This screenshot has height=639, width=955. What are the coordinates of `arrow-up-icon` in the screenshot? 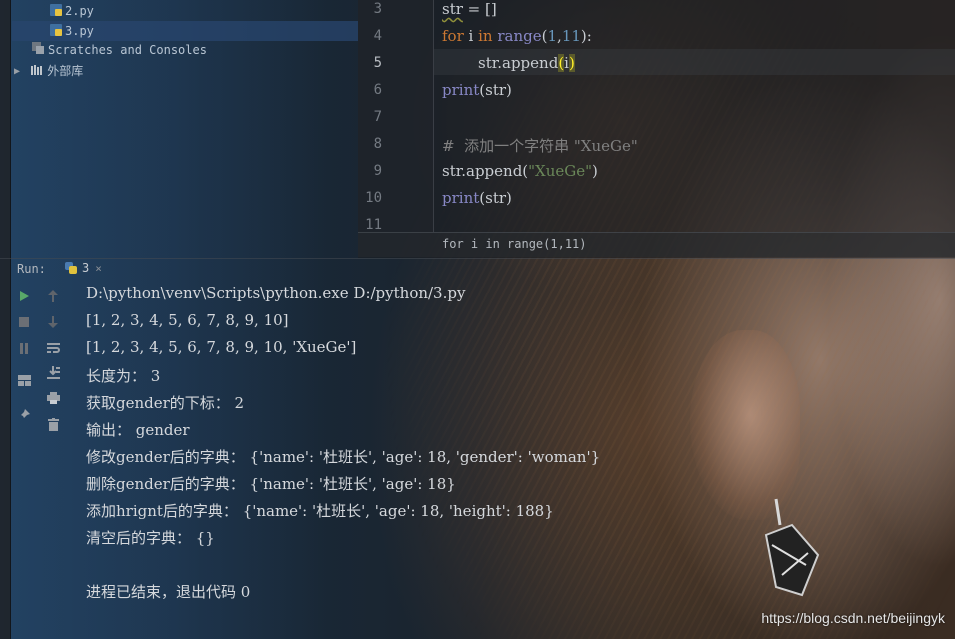 It's located at (53, 296).